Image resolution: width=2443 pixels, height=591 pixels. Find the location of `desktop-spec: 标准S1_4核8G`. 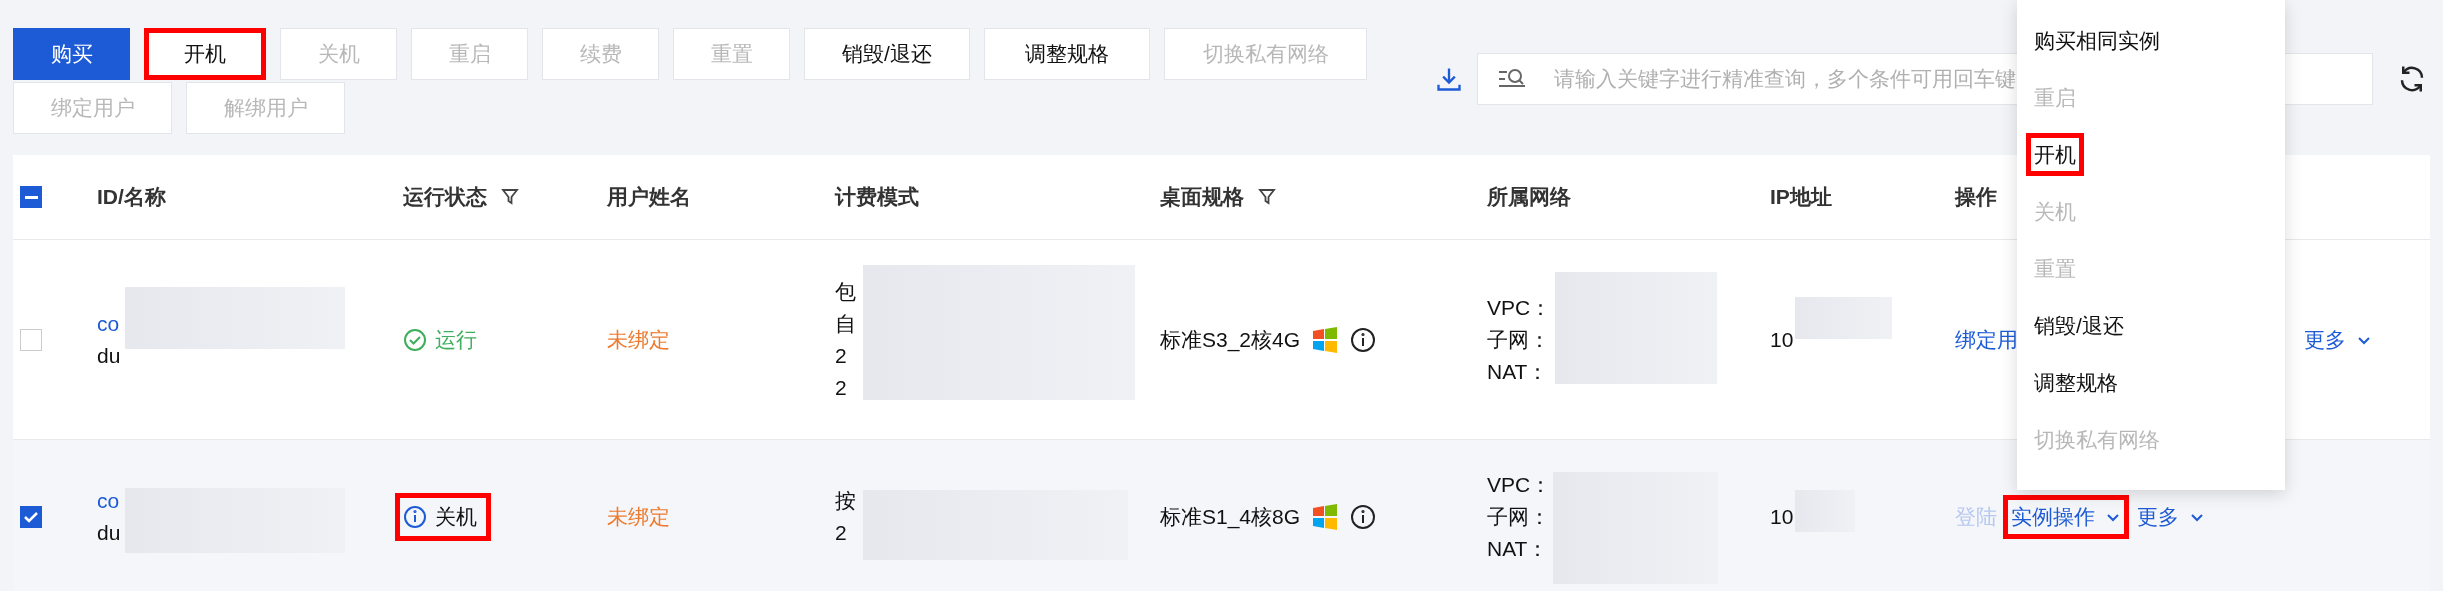

desktop-spec: 标准S1_4核8G is located at coordinates (1230, 517).